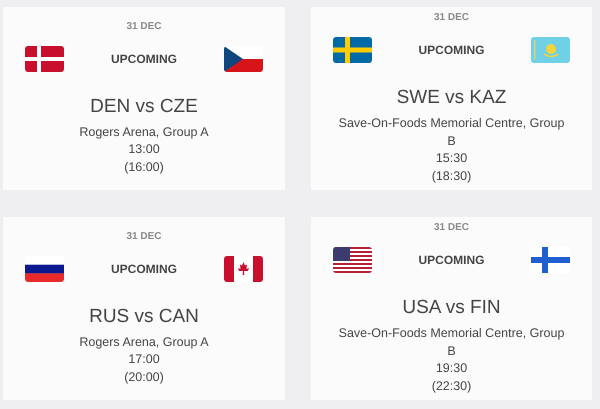 The image size is (600, 409). I want to click on usa-flag-icon, so click(352, 260).